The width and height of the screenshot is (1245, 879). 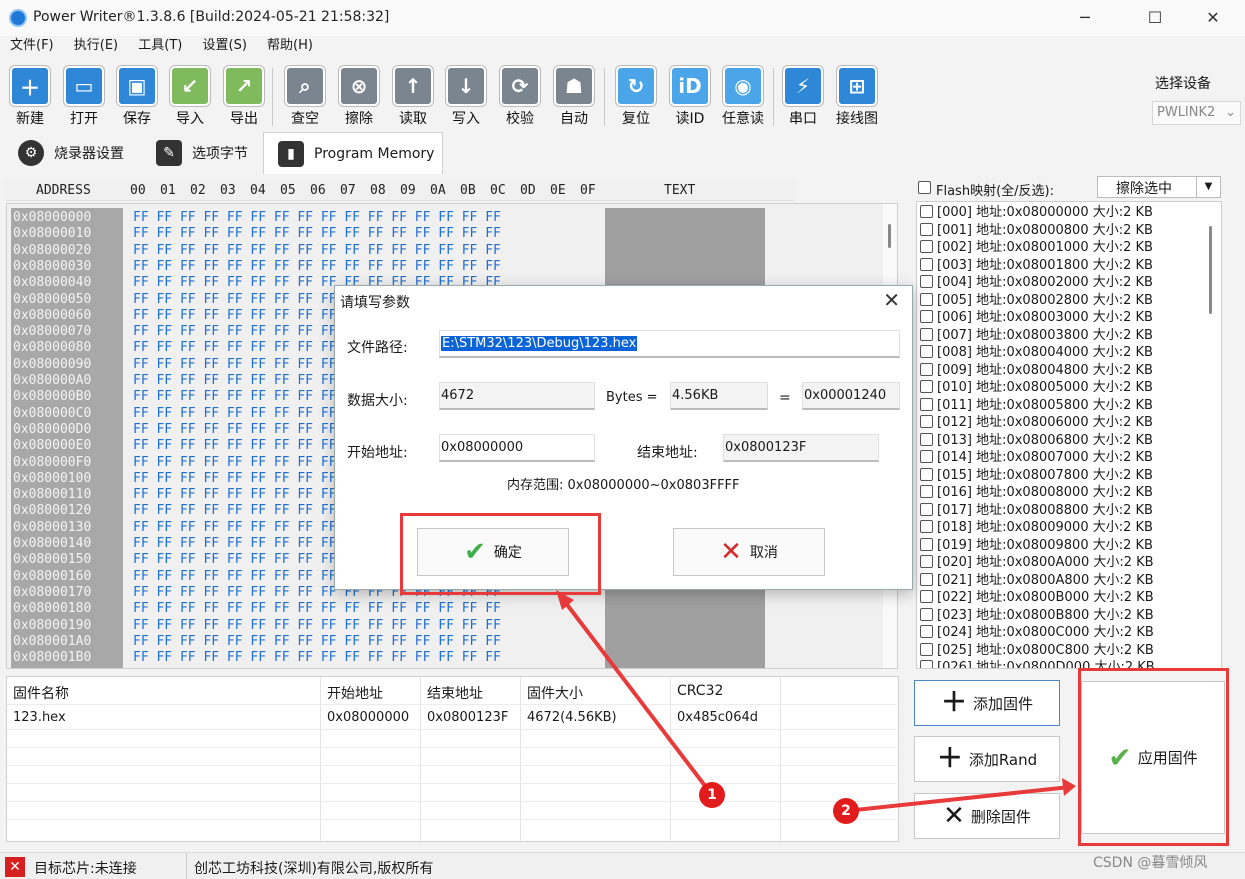 What do you see at coordinates (712, 795) in the screenshot?
I see `annotation-badge-1: 1` at bounding box center [712, 795].